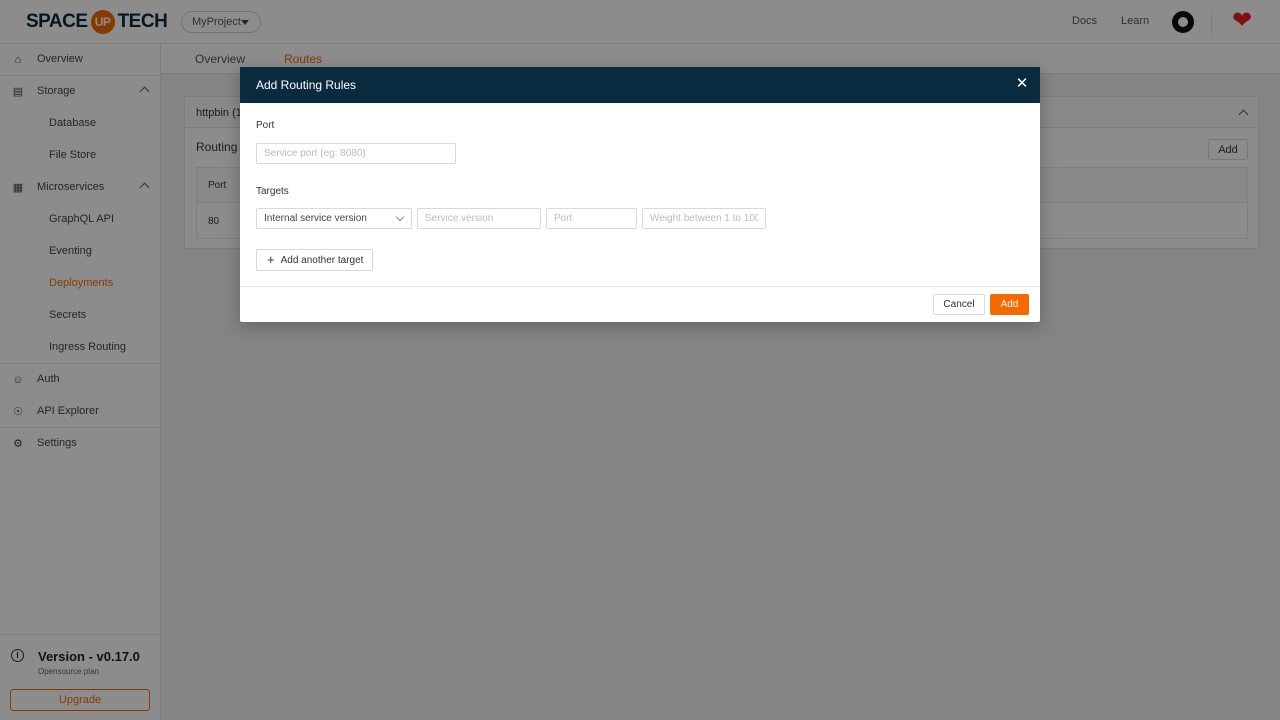 The width and height of the screenshot is (1280, 720). Describe the element at coordinates (640, 85) in the screenshot. I see `modal-header: Add Routing Rules ✕` at that location.